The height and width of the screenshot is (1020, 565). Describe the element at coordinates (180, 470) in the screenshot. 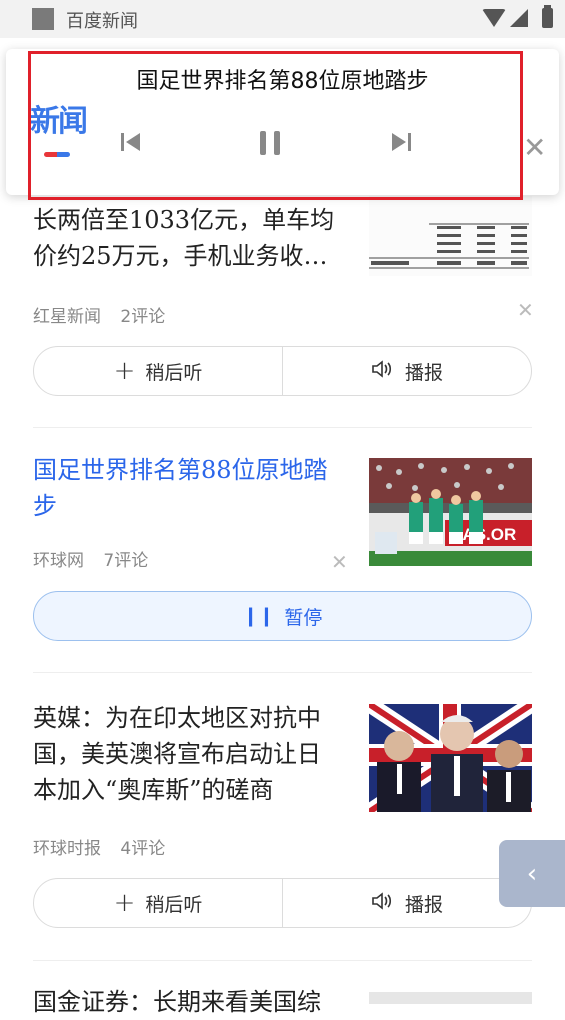

I see `article-headline-line: 国足世界排名第88位原地踏` at that location.